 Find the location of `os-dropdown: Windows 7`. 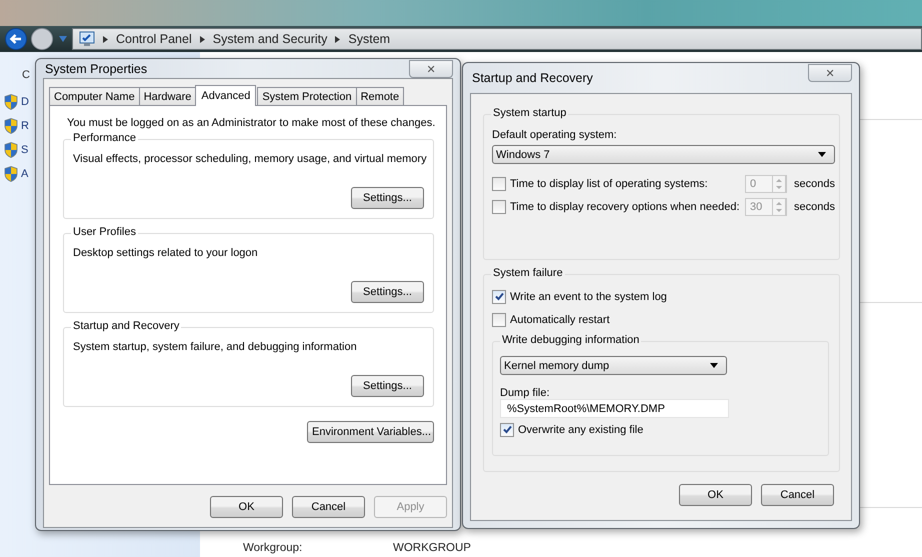

os-dropdown: Windows 7 is located at coordinates (663, 154).